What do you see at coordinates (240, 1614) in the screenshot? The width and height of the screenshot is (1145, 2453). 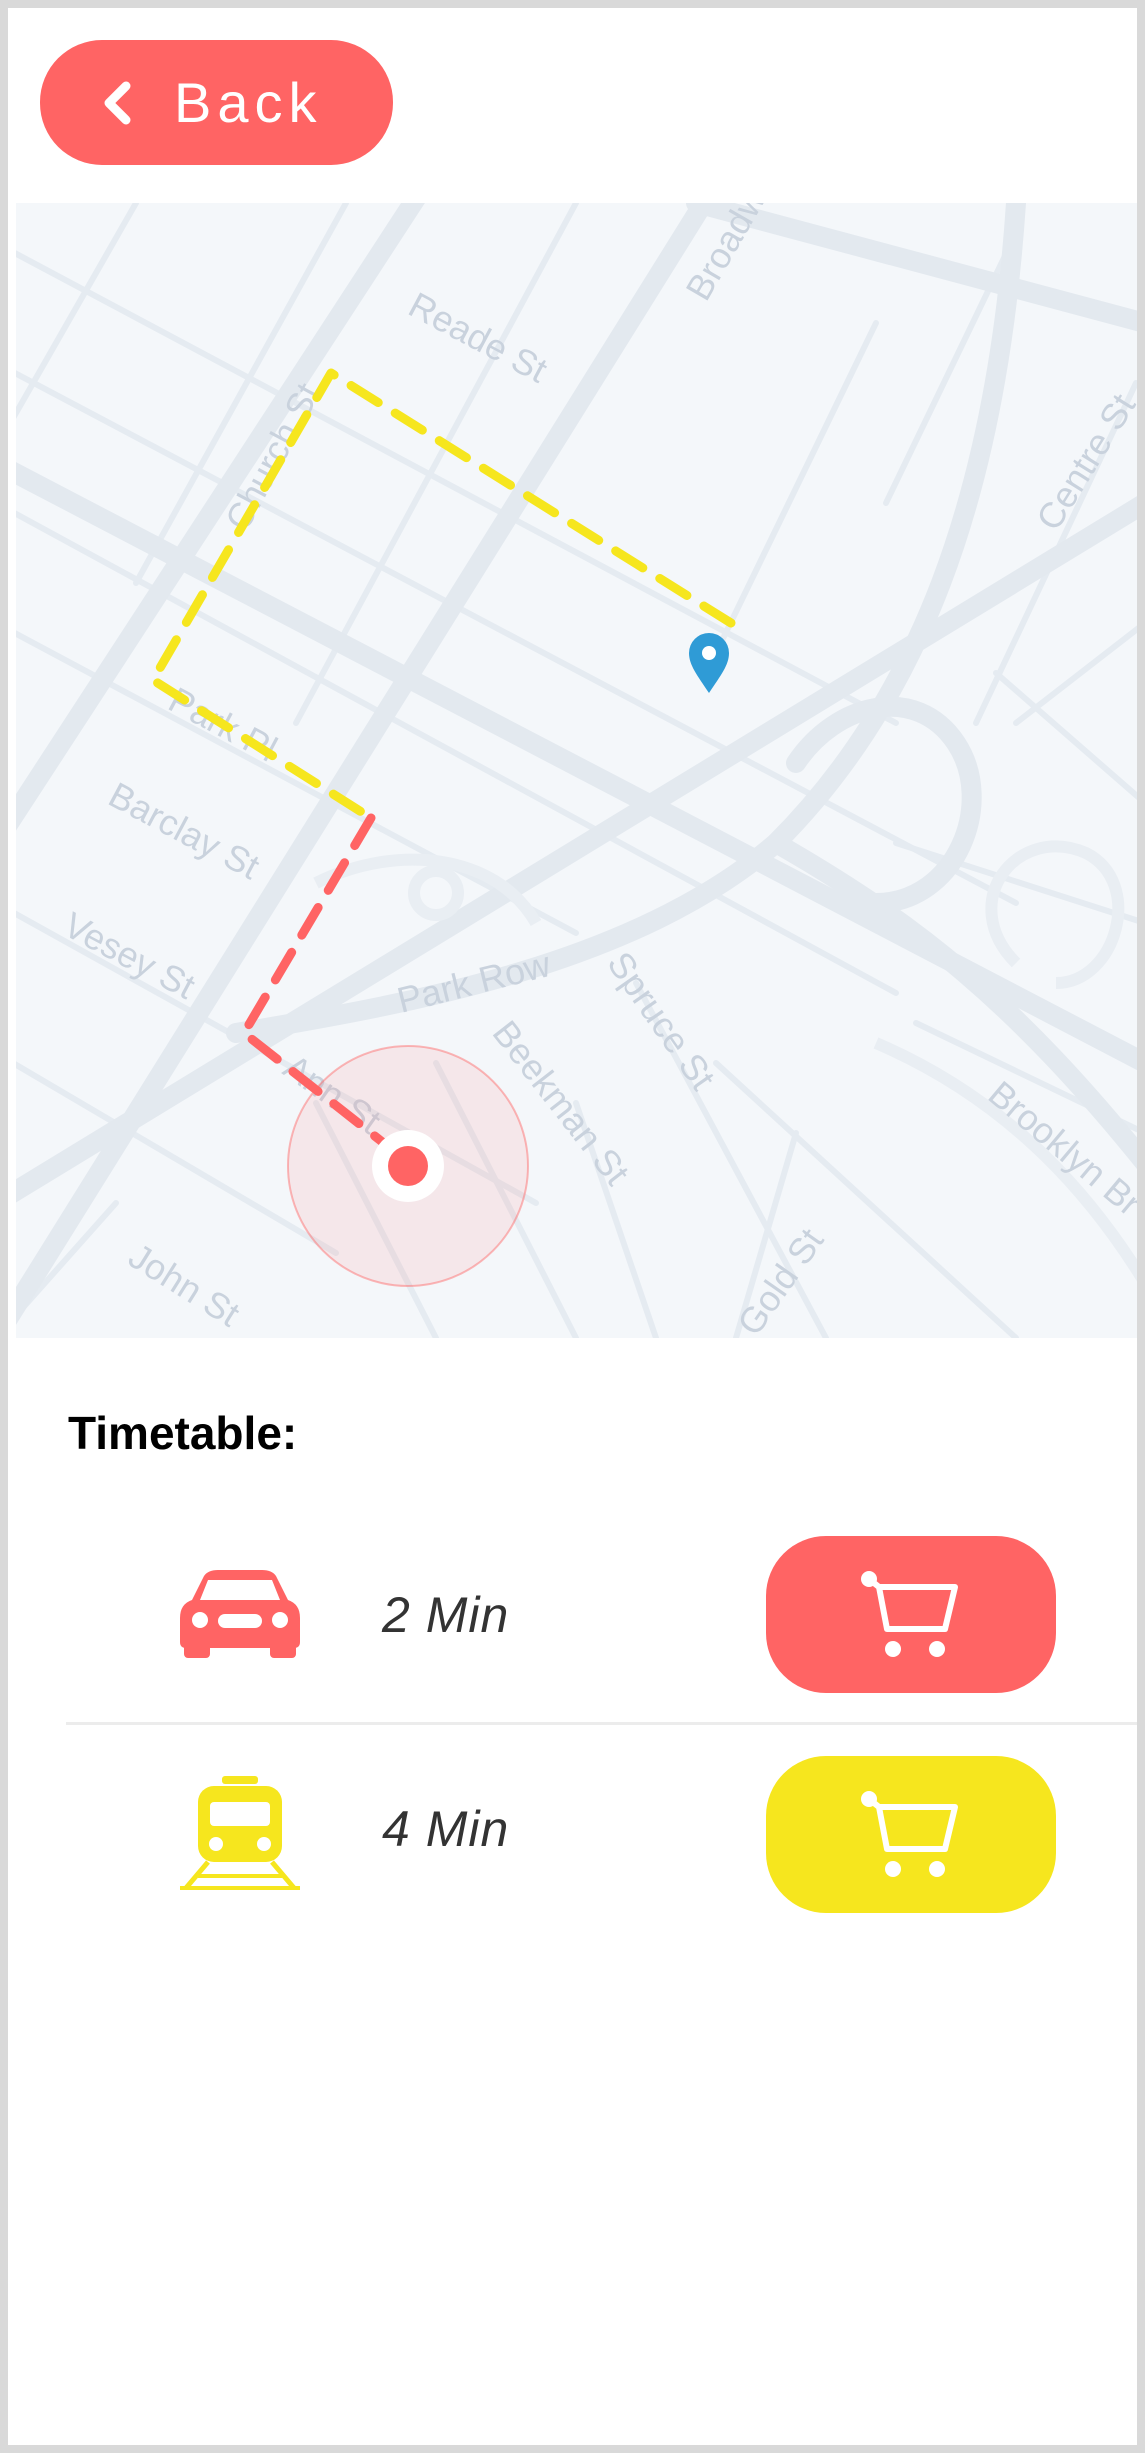 I see `car-icon` at bounding box center [240, 1614].